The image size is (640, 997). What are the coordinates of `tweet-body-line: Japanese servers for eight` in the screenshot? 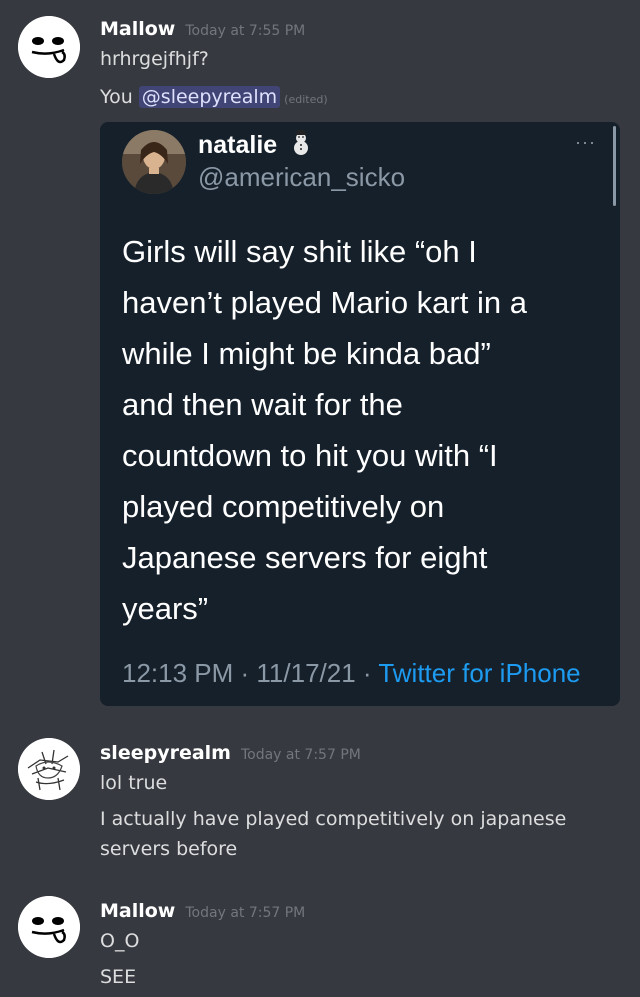 It's located at (305, 557).